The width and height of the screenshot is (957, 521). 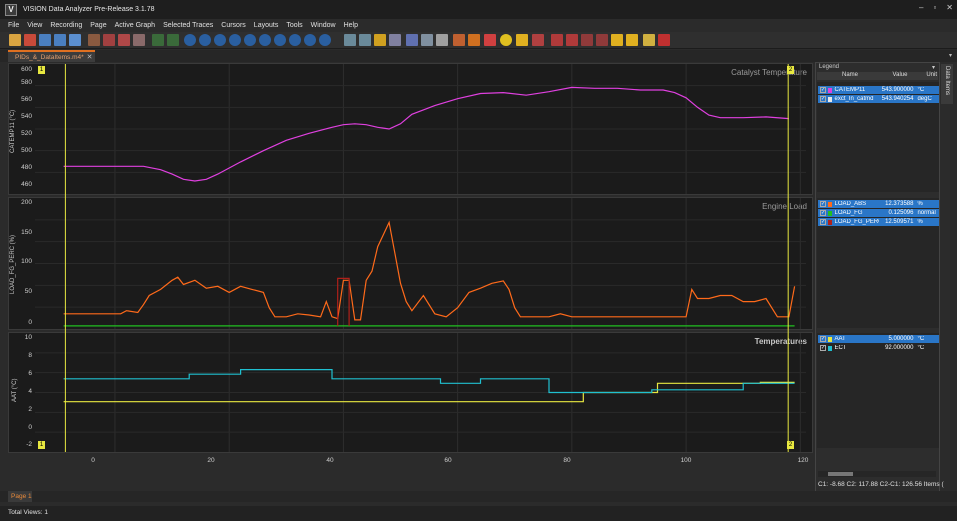 What do you see at coordinates (840, 474) in the screenshot?
I see `scrollbar-thumb` at bounding box center [840, 474].